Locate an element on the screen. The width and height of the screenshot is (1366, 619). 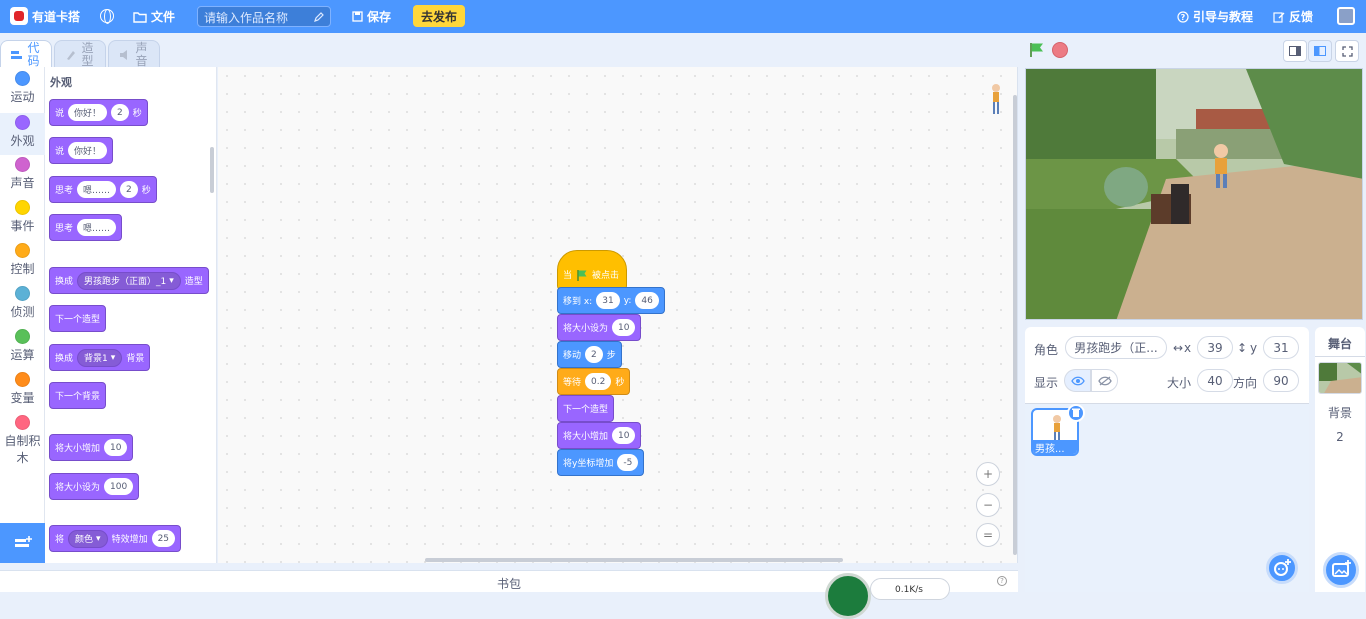
park-backdrop-image is located at coordinates (1194, 194).